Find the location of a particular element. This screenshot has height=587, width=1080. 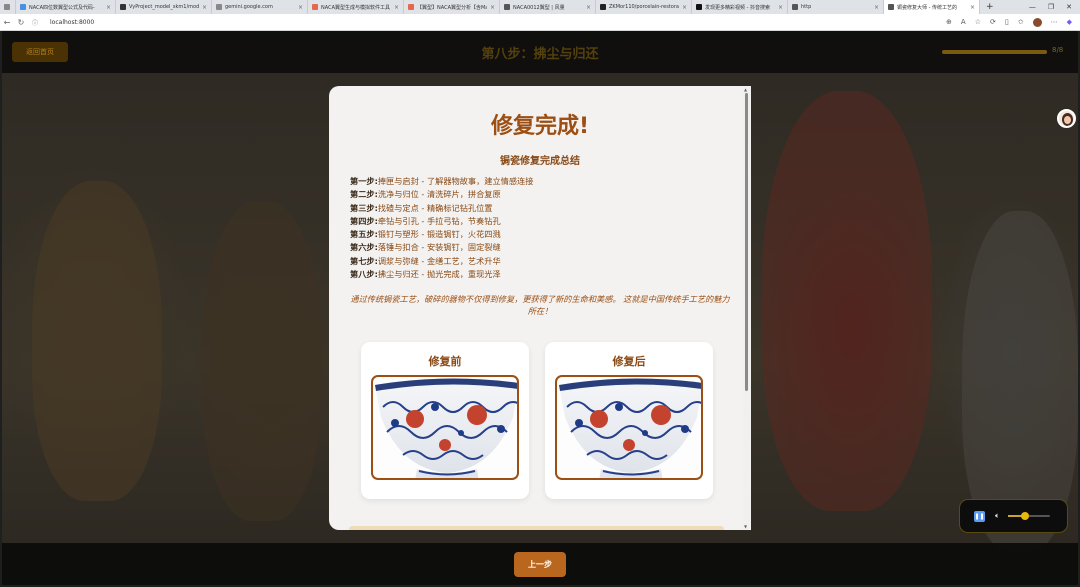

tab-label: 发现更多精彩视频 - 抖音搜索 is located at coordinates (737, 7).